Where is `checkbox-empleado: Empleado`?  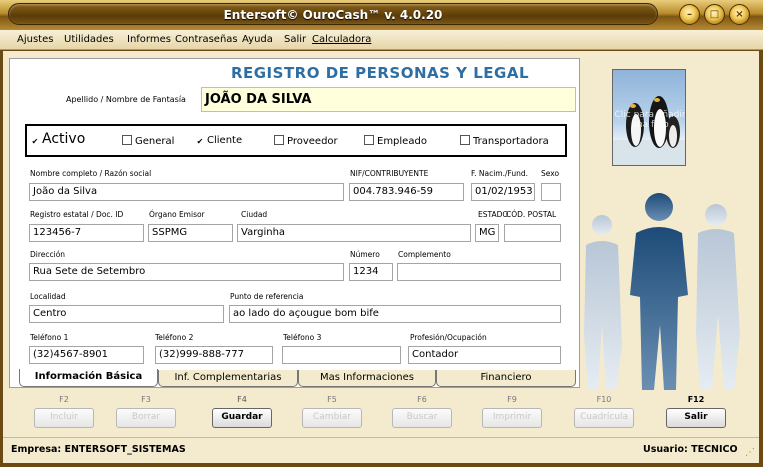
checkbox-empleado: Empleado is located at coordinates (395, 141).